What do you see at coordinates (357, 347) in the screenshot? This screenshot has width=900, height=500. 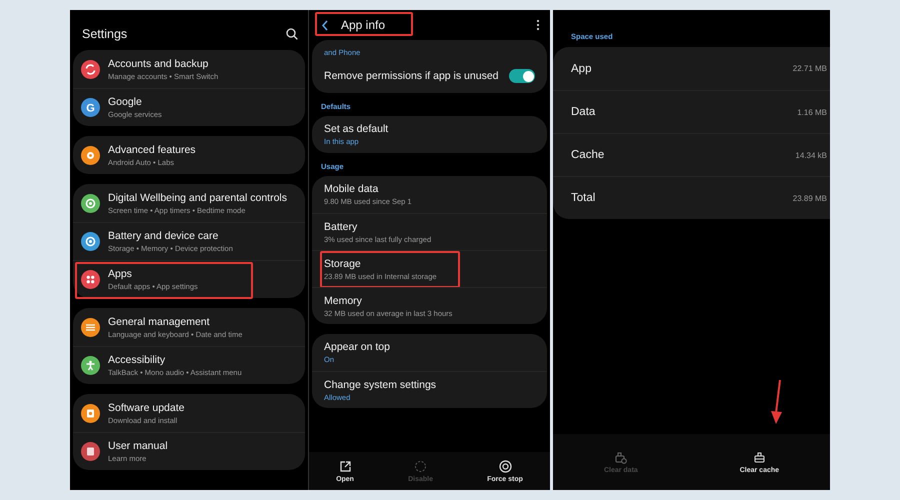 I see `item-title: Appear on top` at bounding box center [357, 347].